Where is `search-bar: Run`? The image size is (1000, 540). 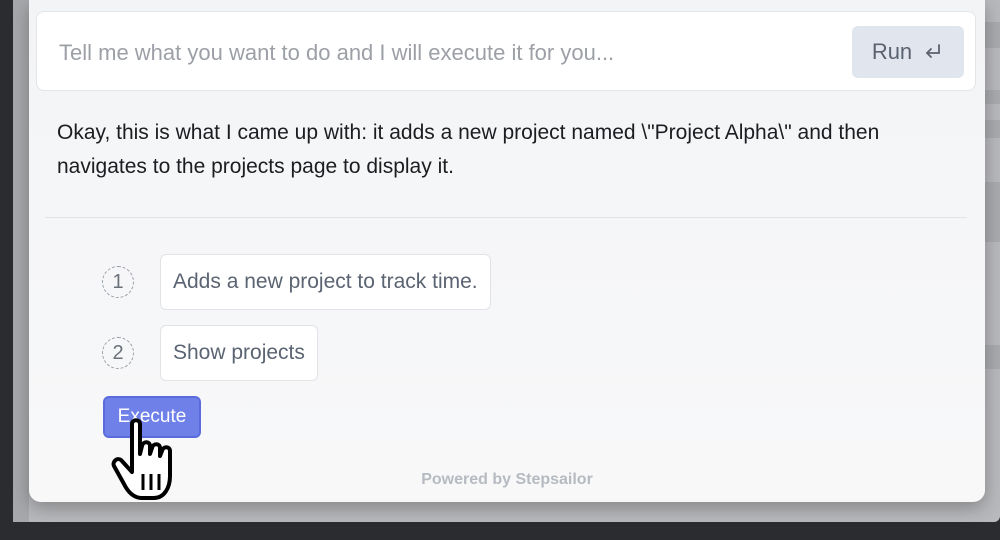 search-bar: Run is located at coordinates (506, 51).